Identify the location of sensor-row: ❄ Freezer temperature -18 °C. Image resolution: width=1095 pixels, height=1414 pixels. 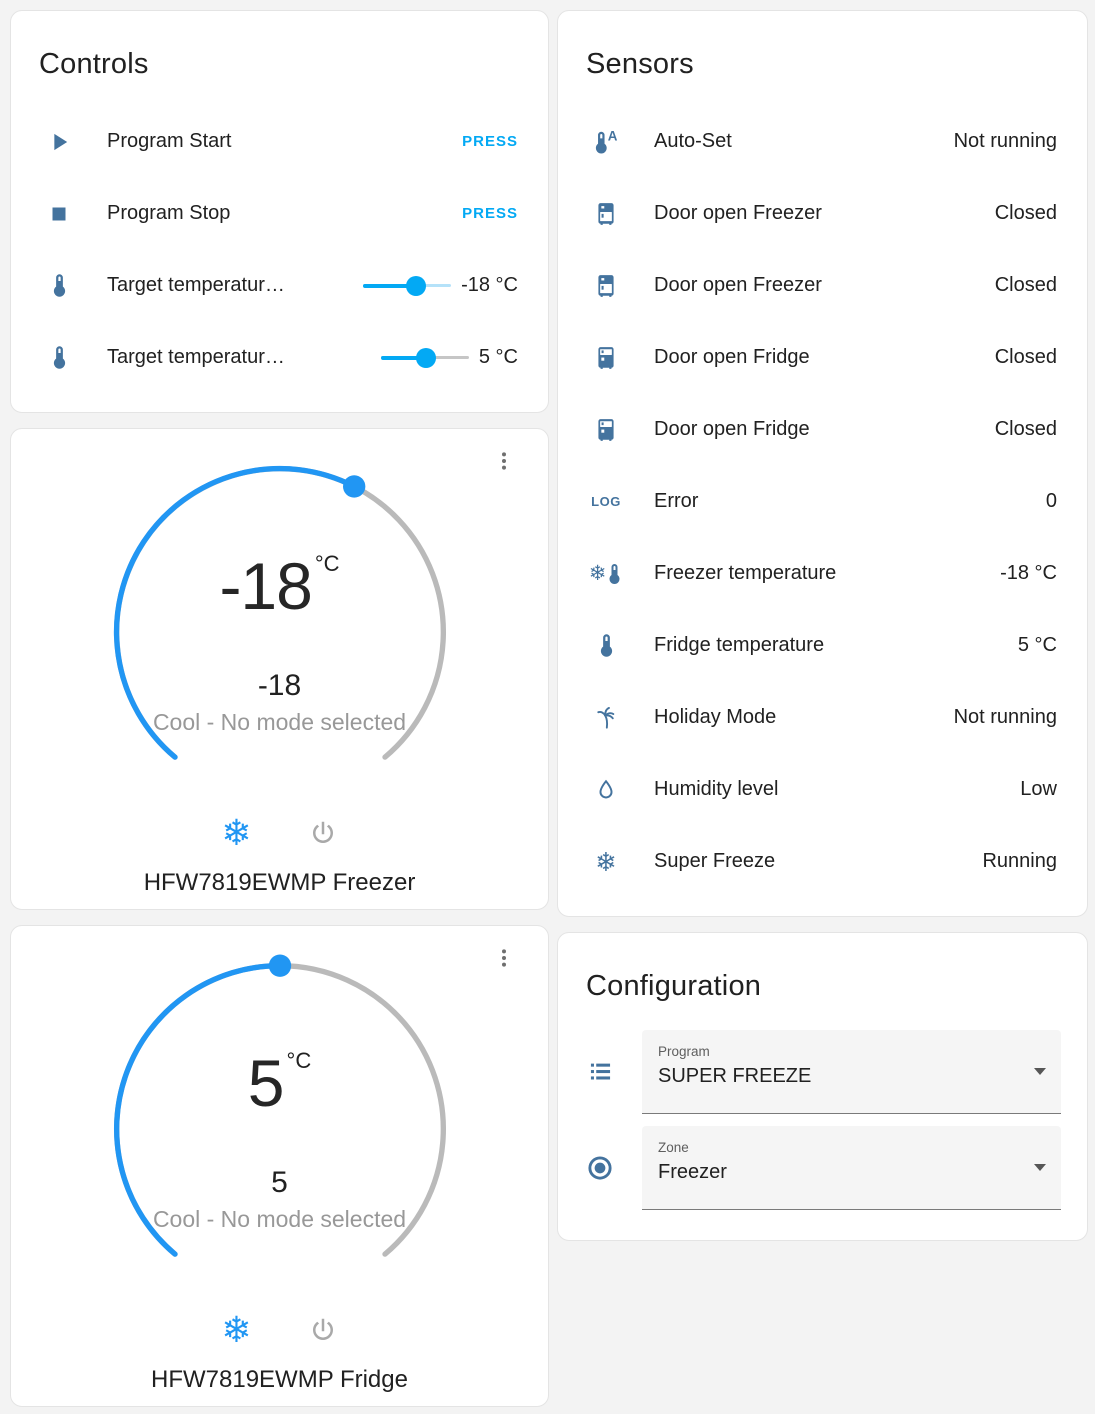
(822, 574).